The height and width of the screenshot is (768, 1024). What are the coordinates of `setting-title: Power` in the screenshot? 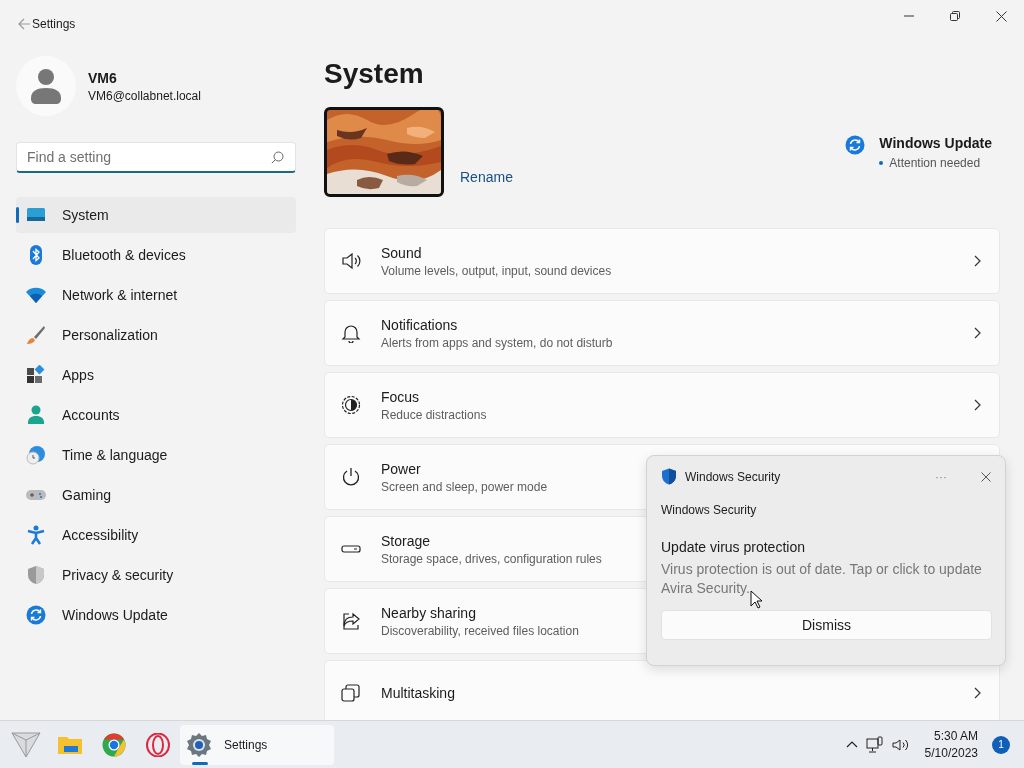 It's located at (401, 468).